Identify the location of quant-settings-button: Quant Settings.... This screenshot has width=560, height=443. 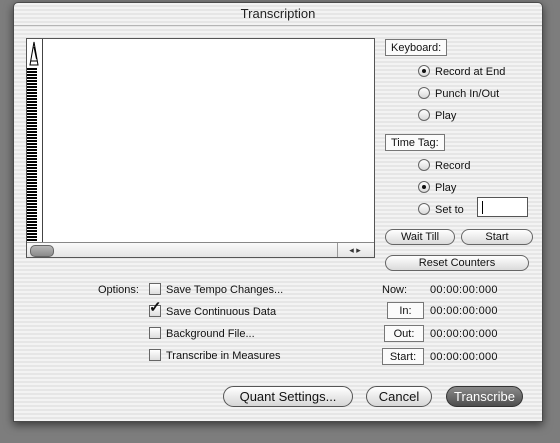
(288, 396).